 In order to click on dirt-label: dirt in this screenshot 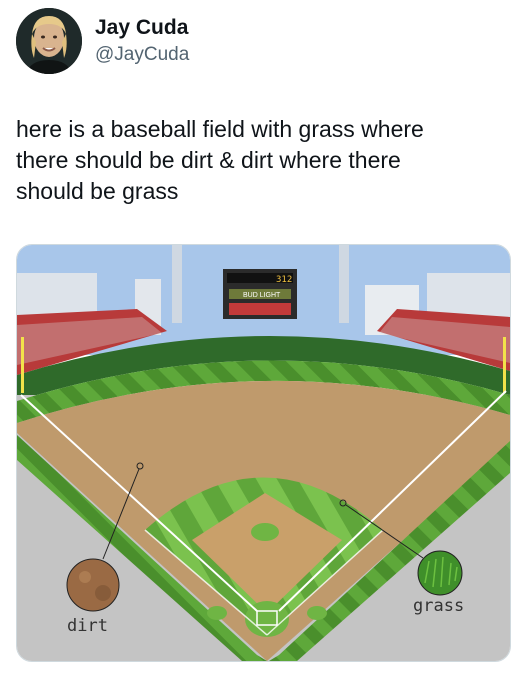, I will do `click(87, 626)`.